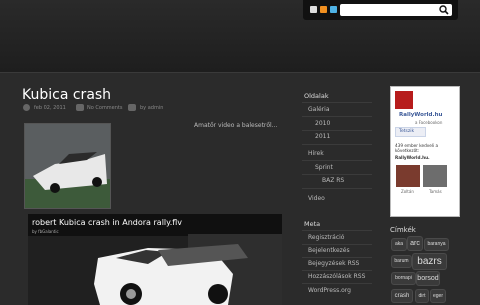 The image size is (480, 305). What do you see at coordinates (80, 107) in the screenshot?
I see `comment-icon` at bounding box center [80, 107].